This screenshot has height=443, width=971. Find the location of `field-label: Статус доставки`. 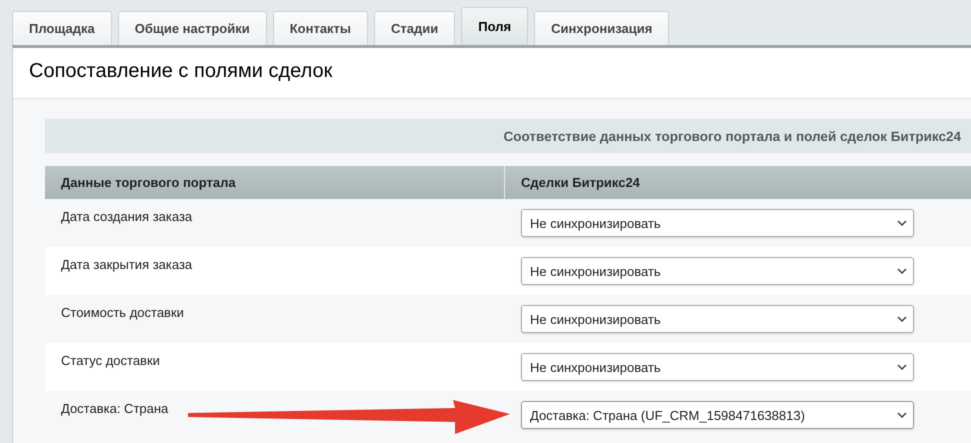

field-label: Статус доставки is located at coordinates (110, 360).